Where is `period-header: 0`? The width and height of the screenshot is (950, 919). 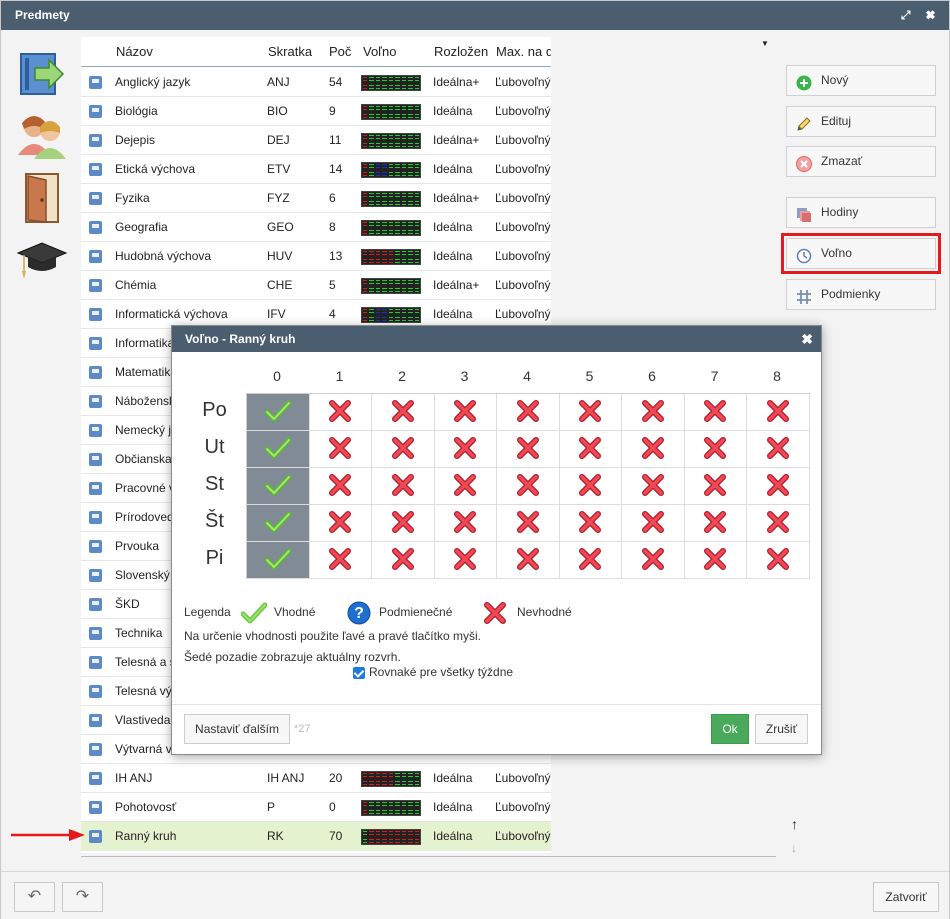
period-header: 0 is located at coordinates (277, 376).